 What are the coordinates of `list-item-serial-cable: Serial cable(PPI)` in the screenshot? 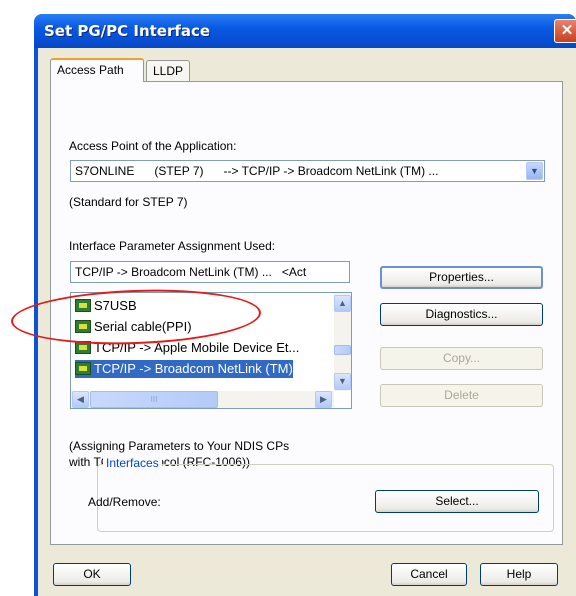 It's located at (133, 327).